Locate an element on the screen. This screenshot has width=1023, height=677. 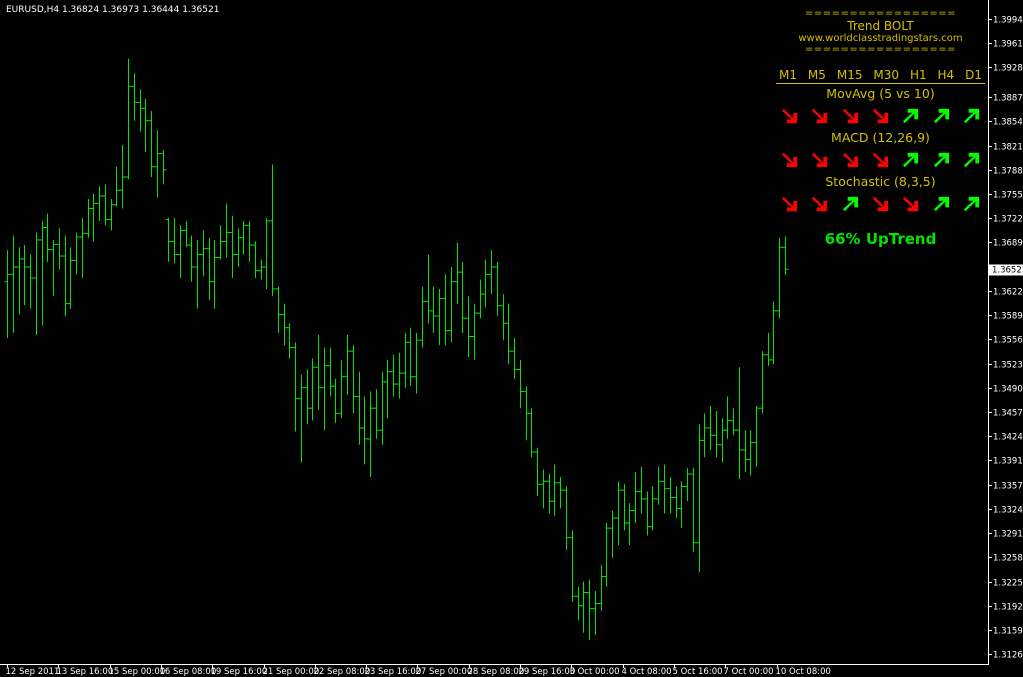
time-tick-label: 13 Sep 16:00 is located at coordinates (85, 672).